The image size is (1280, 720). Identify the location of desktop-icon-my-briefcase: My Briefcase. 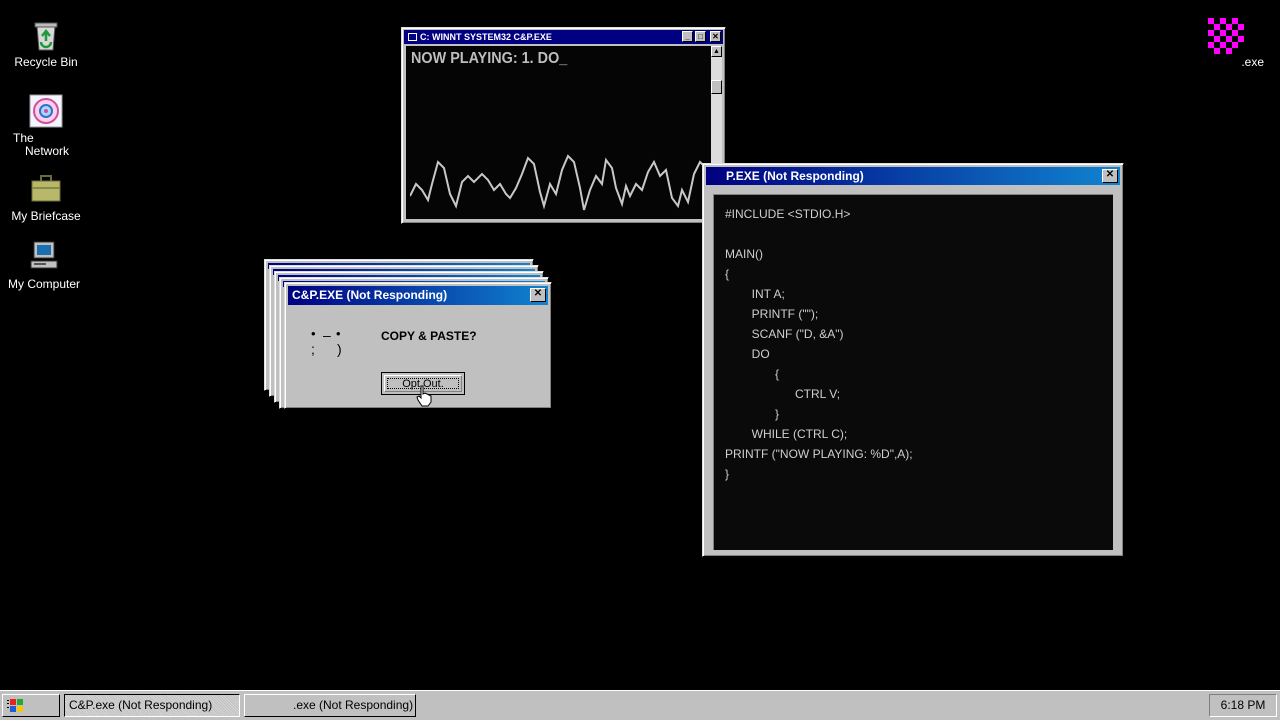
(46, 197).